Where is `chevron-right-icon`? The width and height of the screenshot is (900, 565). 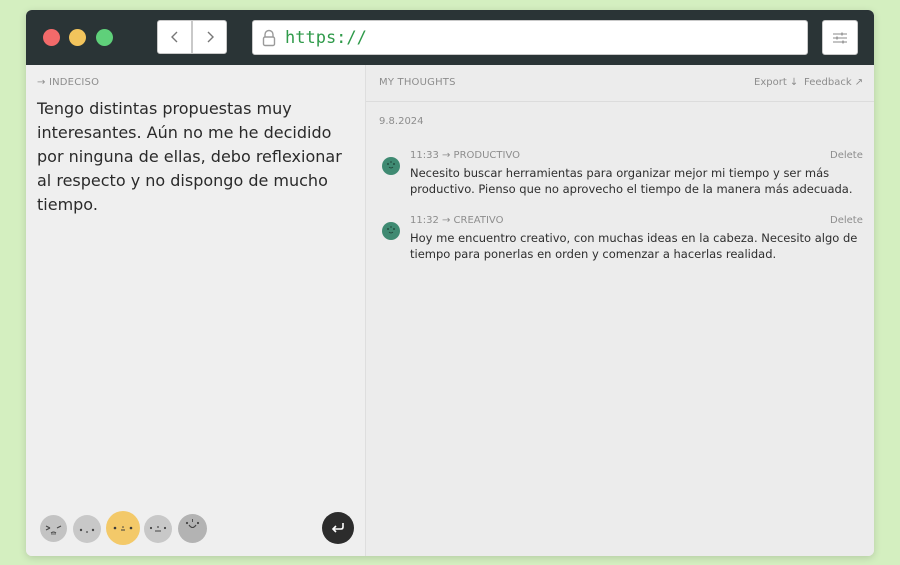 chevron-right-icon is located at coordinates (210, 37).